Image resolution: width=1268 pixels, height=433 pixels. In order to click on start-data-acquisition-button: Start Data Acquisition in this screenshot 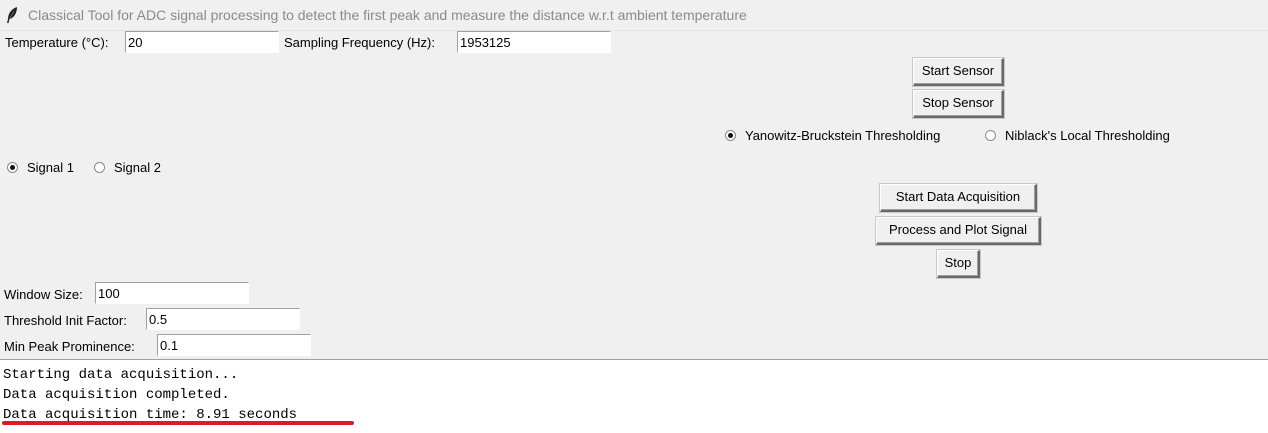, I will do `click(958, 198)`.